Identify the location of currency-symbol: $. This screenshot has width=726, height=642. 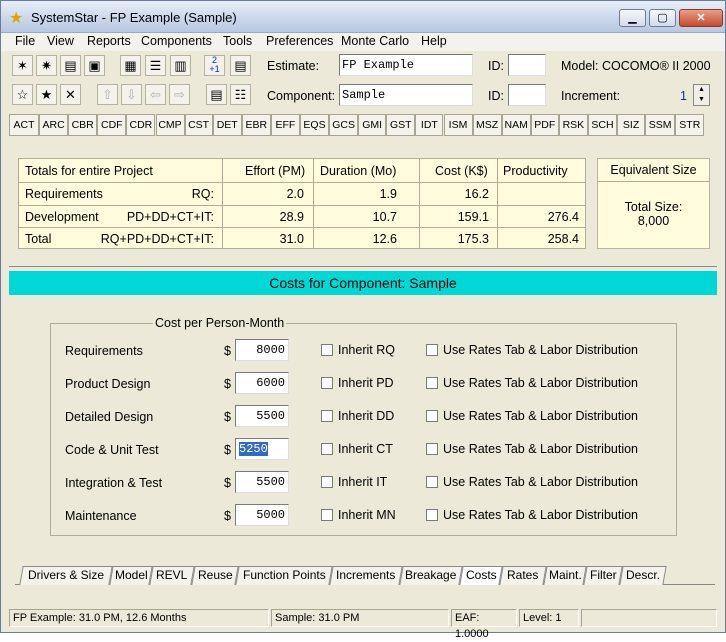
(227, 483).